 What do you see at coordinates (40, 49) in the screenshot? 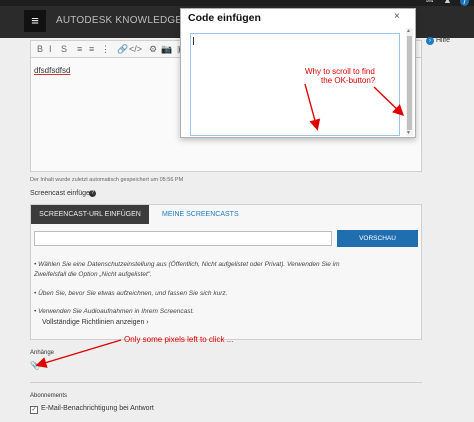
I see `toolbar-button: B` at bounding box center [40, 49].